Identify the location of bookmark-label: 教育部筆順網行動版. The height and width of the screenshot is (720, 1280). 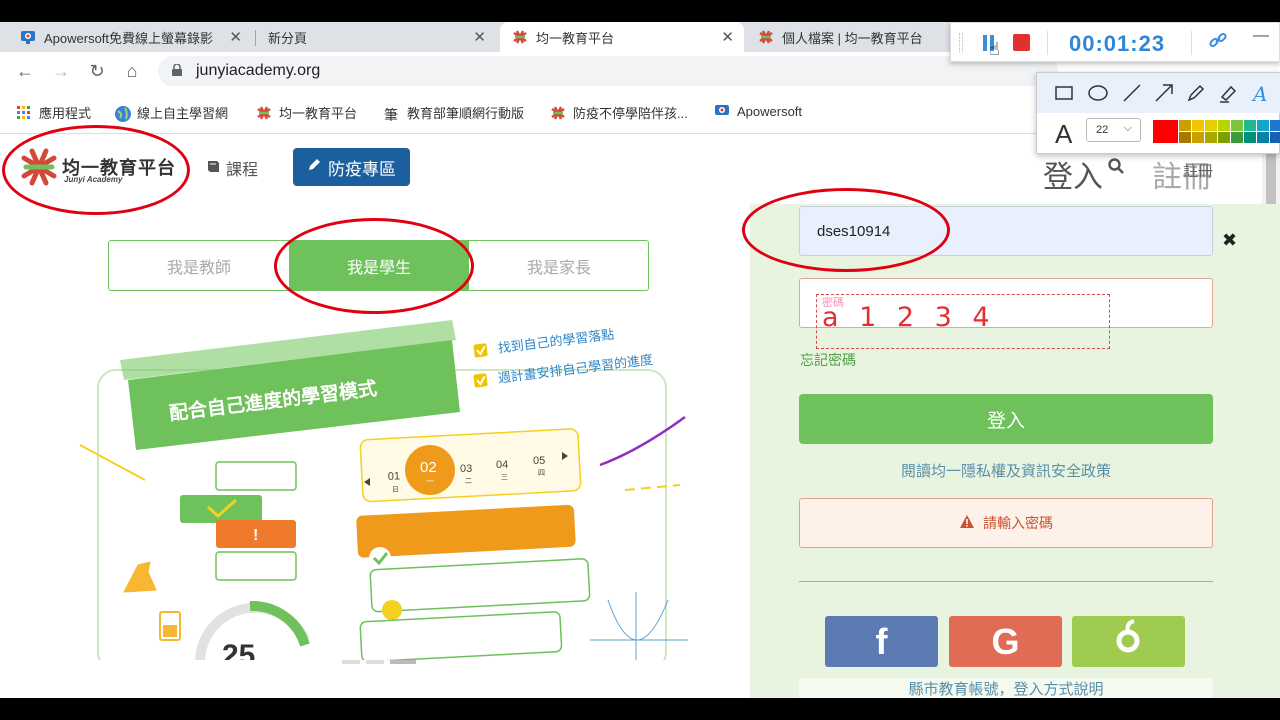
(466, 113).